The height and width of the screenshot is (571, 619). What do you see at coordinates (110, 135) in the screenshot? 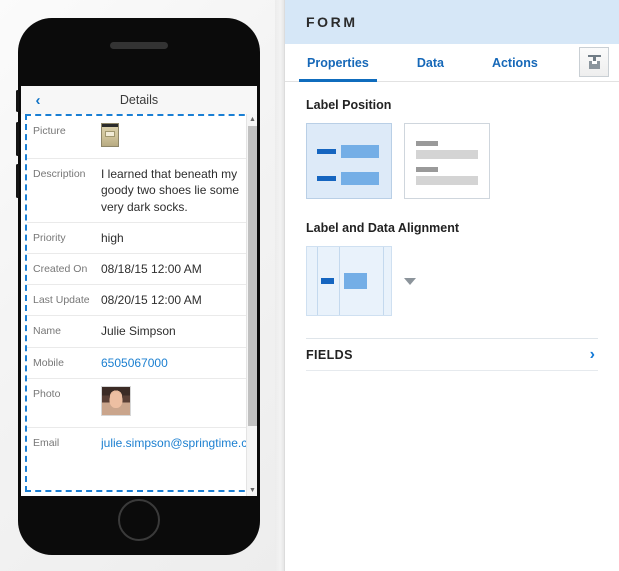
I see `picture-thumbnail-image` at bounding box center [110, 135].